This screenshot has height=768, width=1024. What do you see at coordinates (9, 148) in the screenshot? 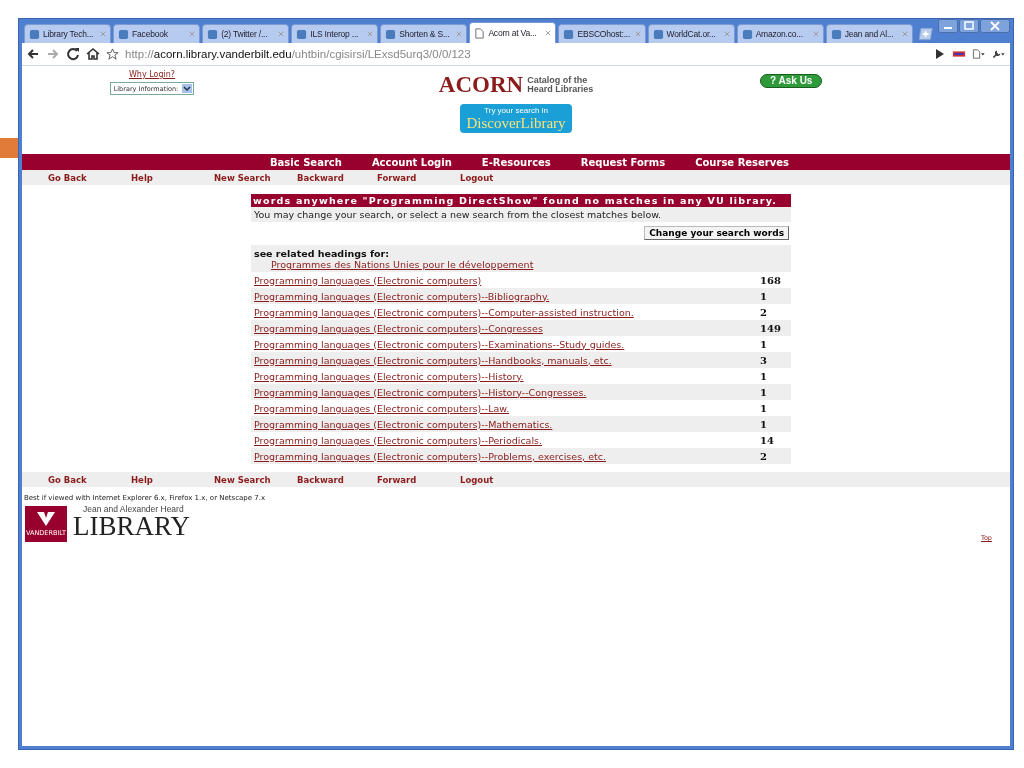
I see `slide-marker` at bounding box center [9, 148].